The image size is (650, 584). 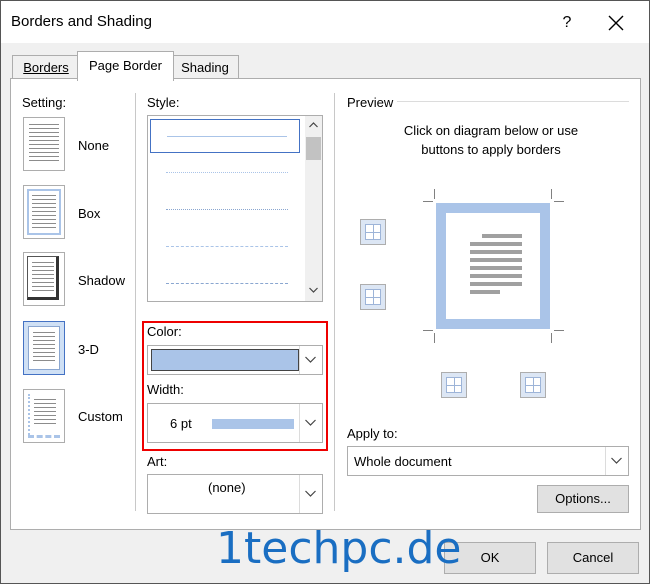 I want to click on chevron-up-icon, so click(x=313, y=125).